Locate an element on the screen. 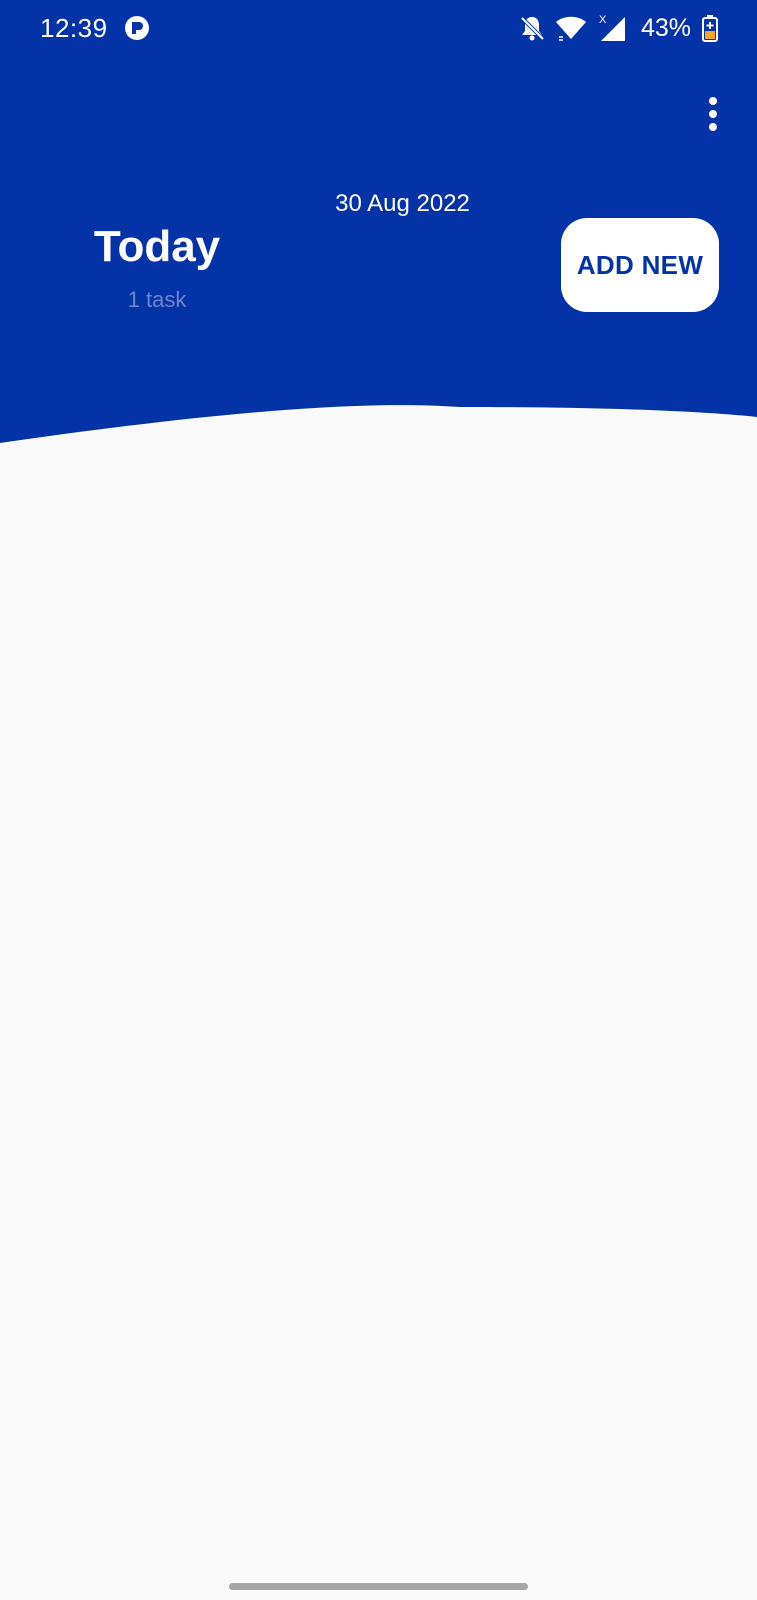 This screenshot has height=1600, width=757. more-options-button is located at coordinates (713, 114).